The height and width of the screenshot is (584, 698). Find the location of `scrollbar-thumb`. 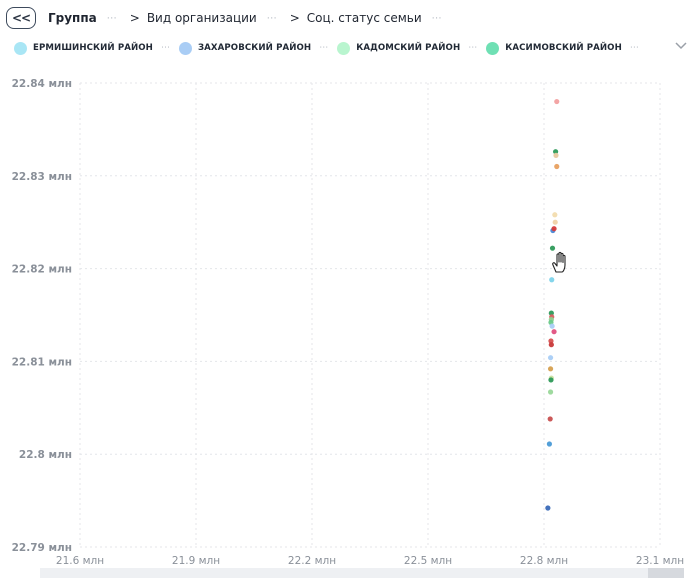

scrollbar-thumb is located at coordinates (666, 573).